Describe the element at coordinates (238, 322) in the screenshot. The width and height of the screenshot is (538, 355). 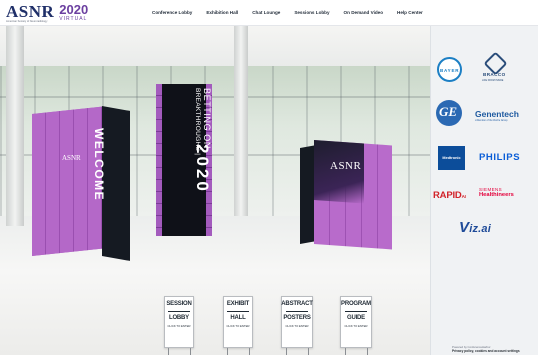
I see `sign-exhibit-hall: EXHIBIT HALL CLICK TO ENTER` at that location.